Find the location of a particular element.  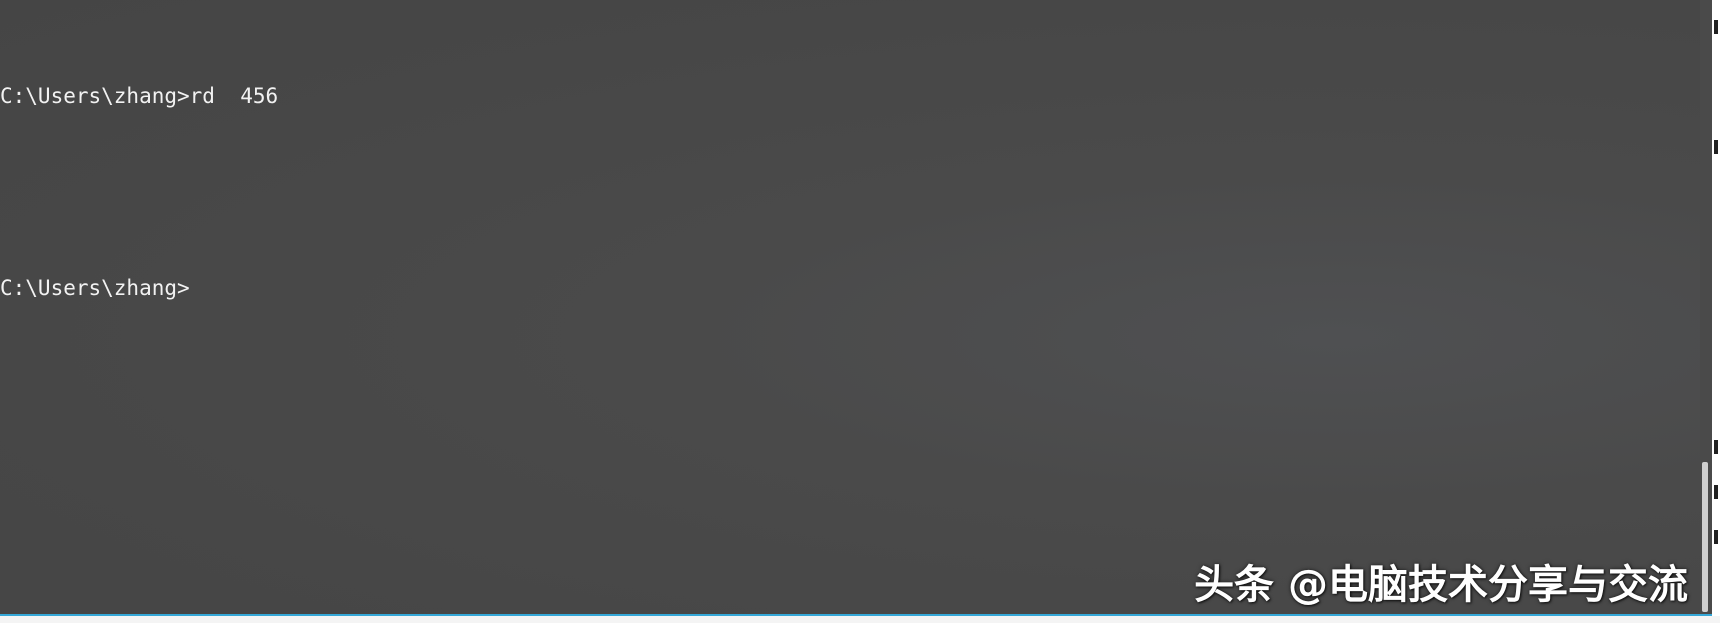

console-scrollbar is located at coordinates (1706, 307).